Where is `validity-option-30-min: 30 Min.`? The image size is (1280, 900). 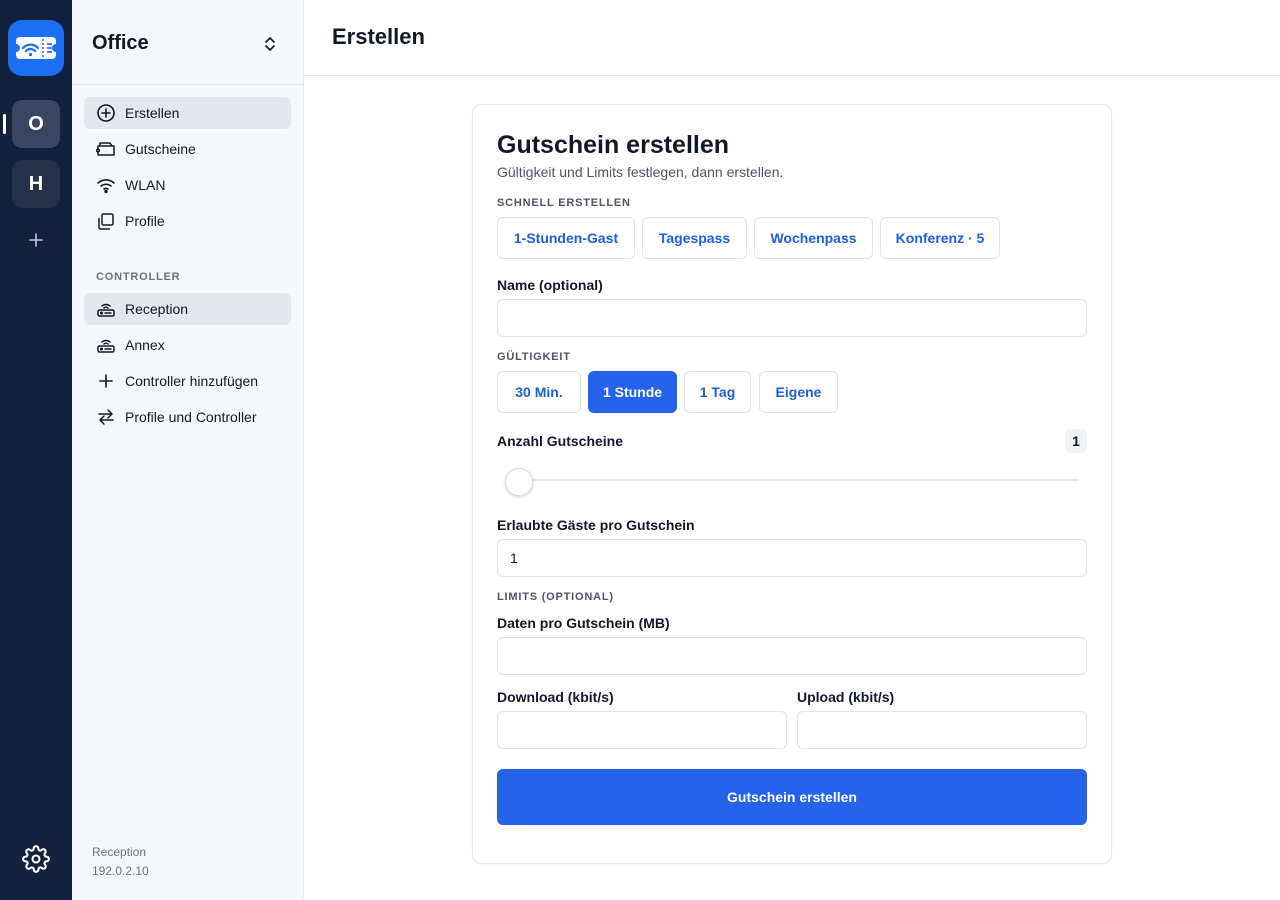
validity-option-30-min: 30 Min. is located at coordinates (539, 392).